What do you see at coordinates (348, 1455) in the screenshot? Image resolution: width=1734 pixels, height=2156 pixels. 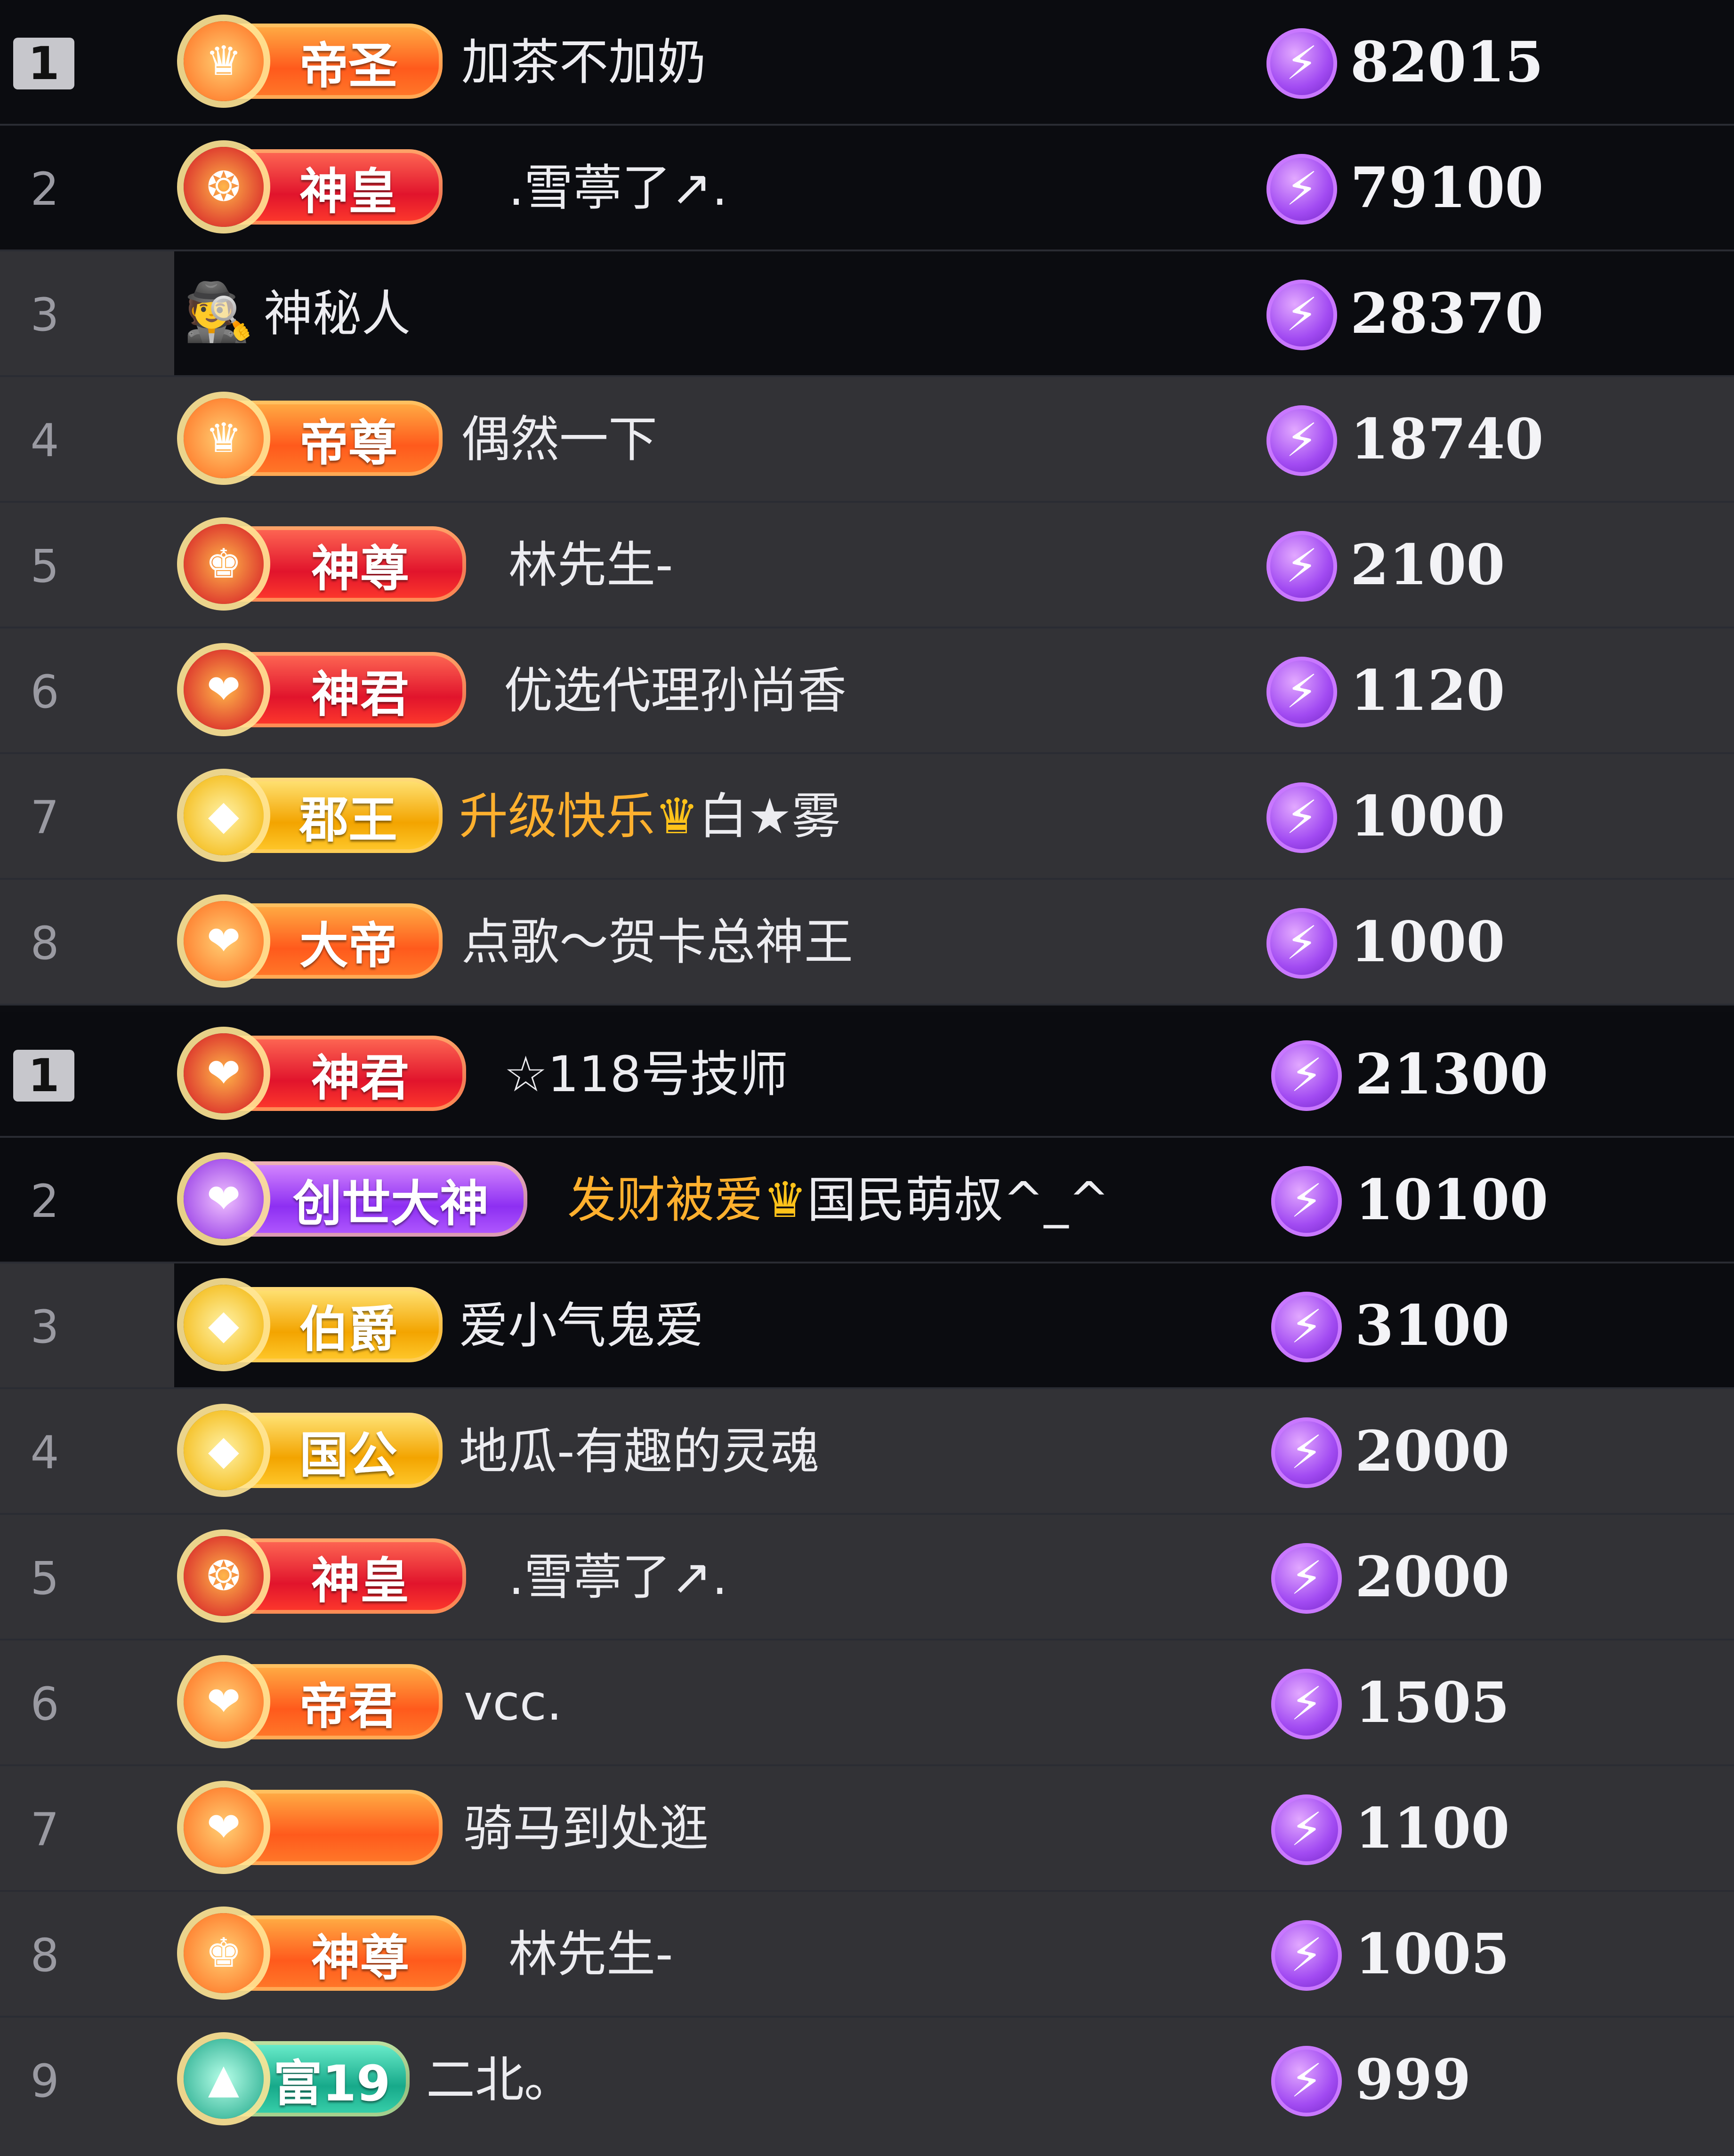 I see `level-badge-label: 国公` at bounding box center [348, 1455].